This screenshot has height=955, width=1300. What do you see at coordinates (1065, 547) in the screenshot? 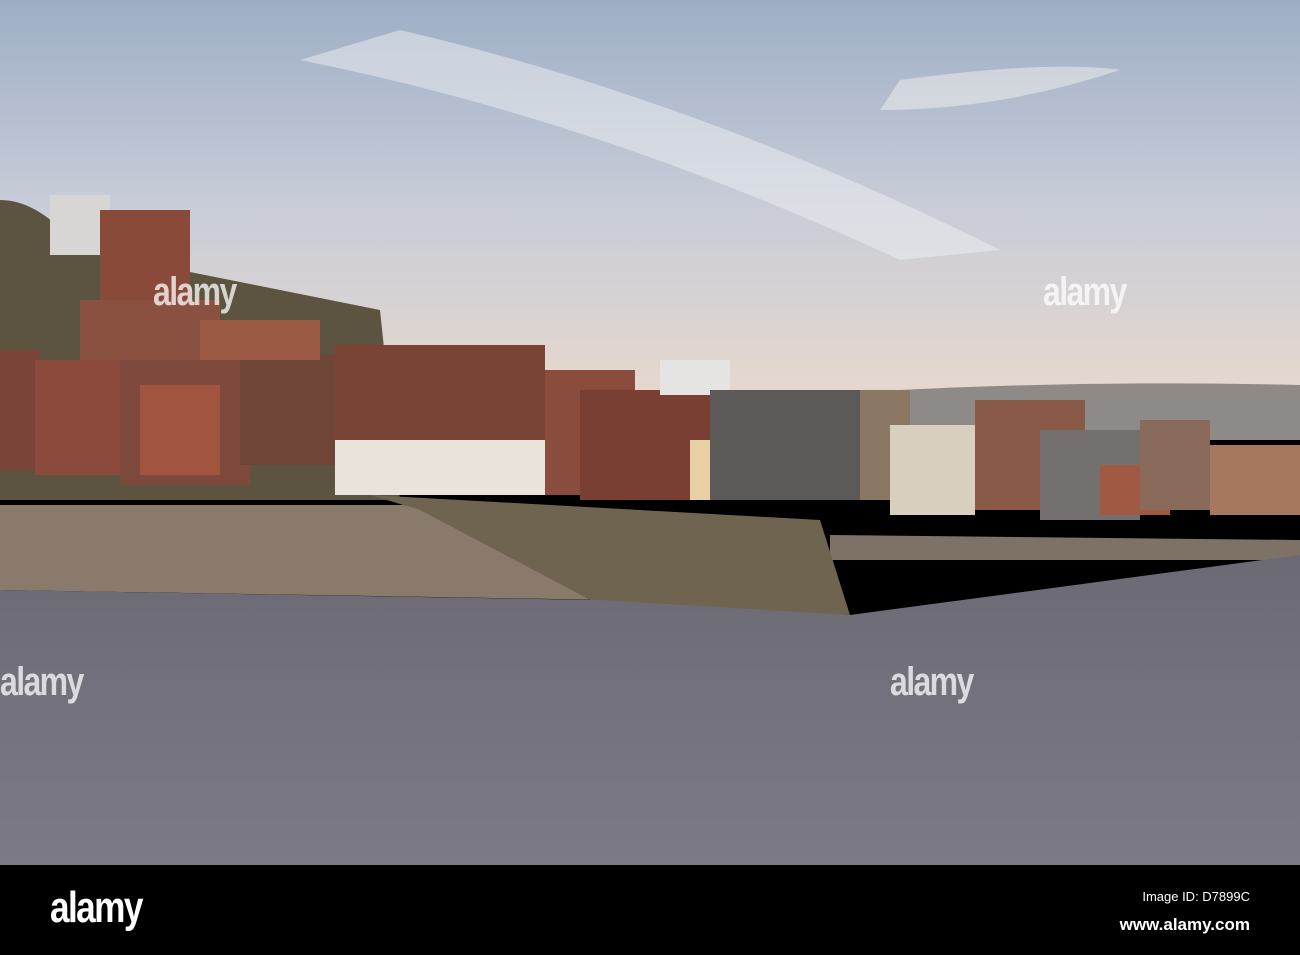
I see `far-beach` at bounding box center [1065, 547].